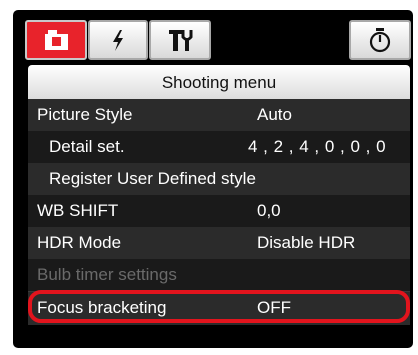  What do you see at coordinates (78, 210) in the screenshot?
I see `menu-item-label: WB SHIFT` at bounding box center [78, 210].